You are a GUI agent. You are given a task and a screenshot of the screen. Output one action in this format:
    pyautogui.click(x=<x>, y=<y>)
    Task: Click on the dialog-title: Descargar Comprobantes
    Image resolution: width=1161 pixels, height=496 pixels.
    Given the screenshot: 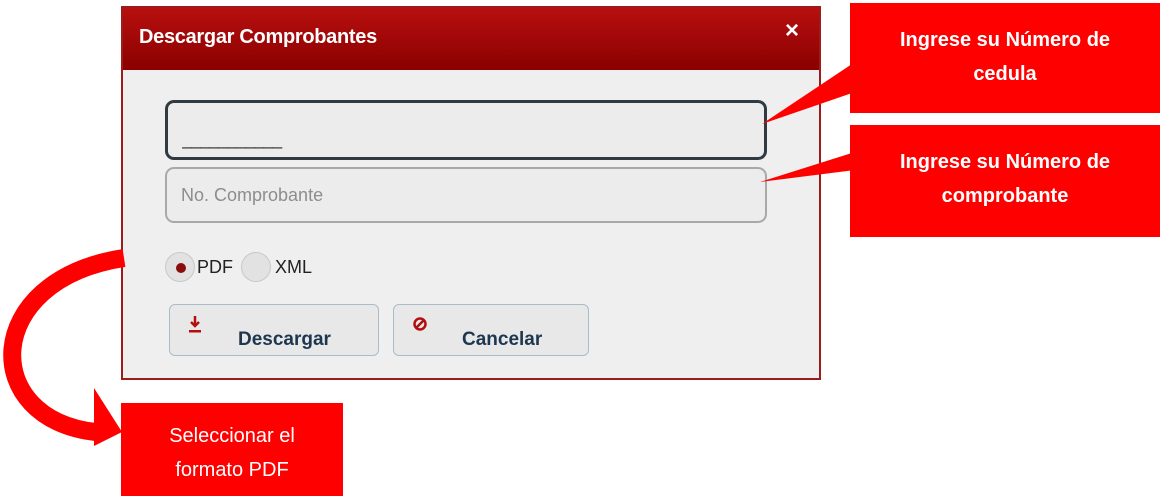 What is the action you would take?
    pyautogui.click(x=258, y=37)
    